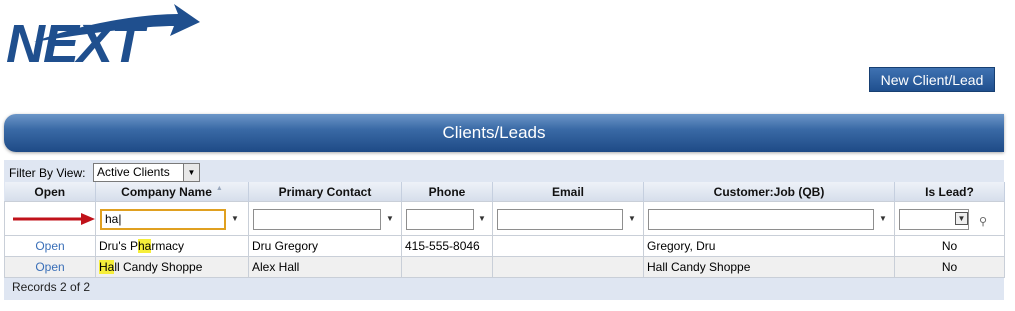  Describe the element at coordinates (761, 219) in the screenshot. I see `customer-job-filter-input` at that location.